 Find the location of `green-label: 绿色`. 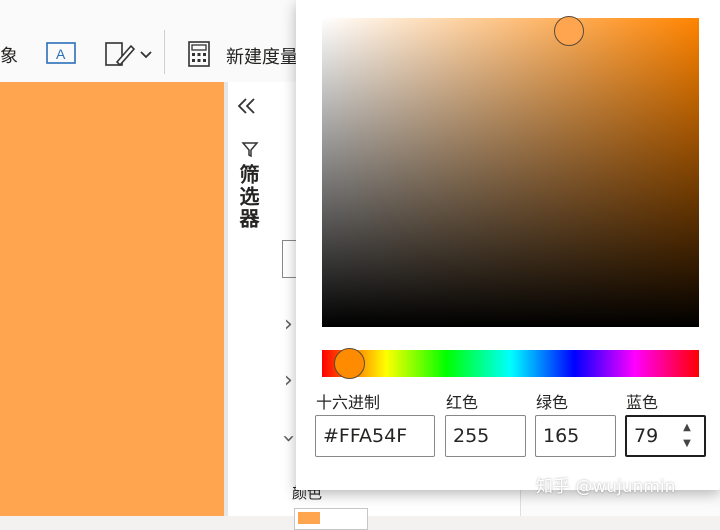

green-label: 绿色 is located at coordinates (552, 402).